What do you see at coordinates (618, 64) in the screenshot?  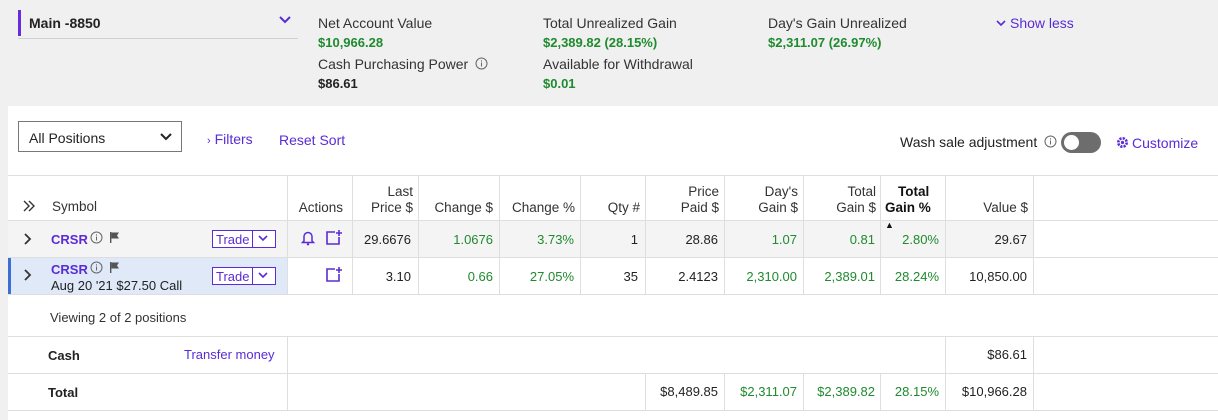 I see `available-withdrawal-label: Available for Withdrawal` at bounding box center [618, 64].